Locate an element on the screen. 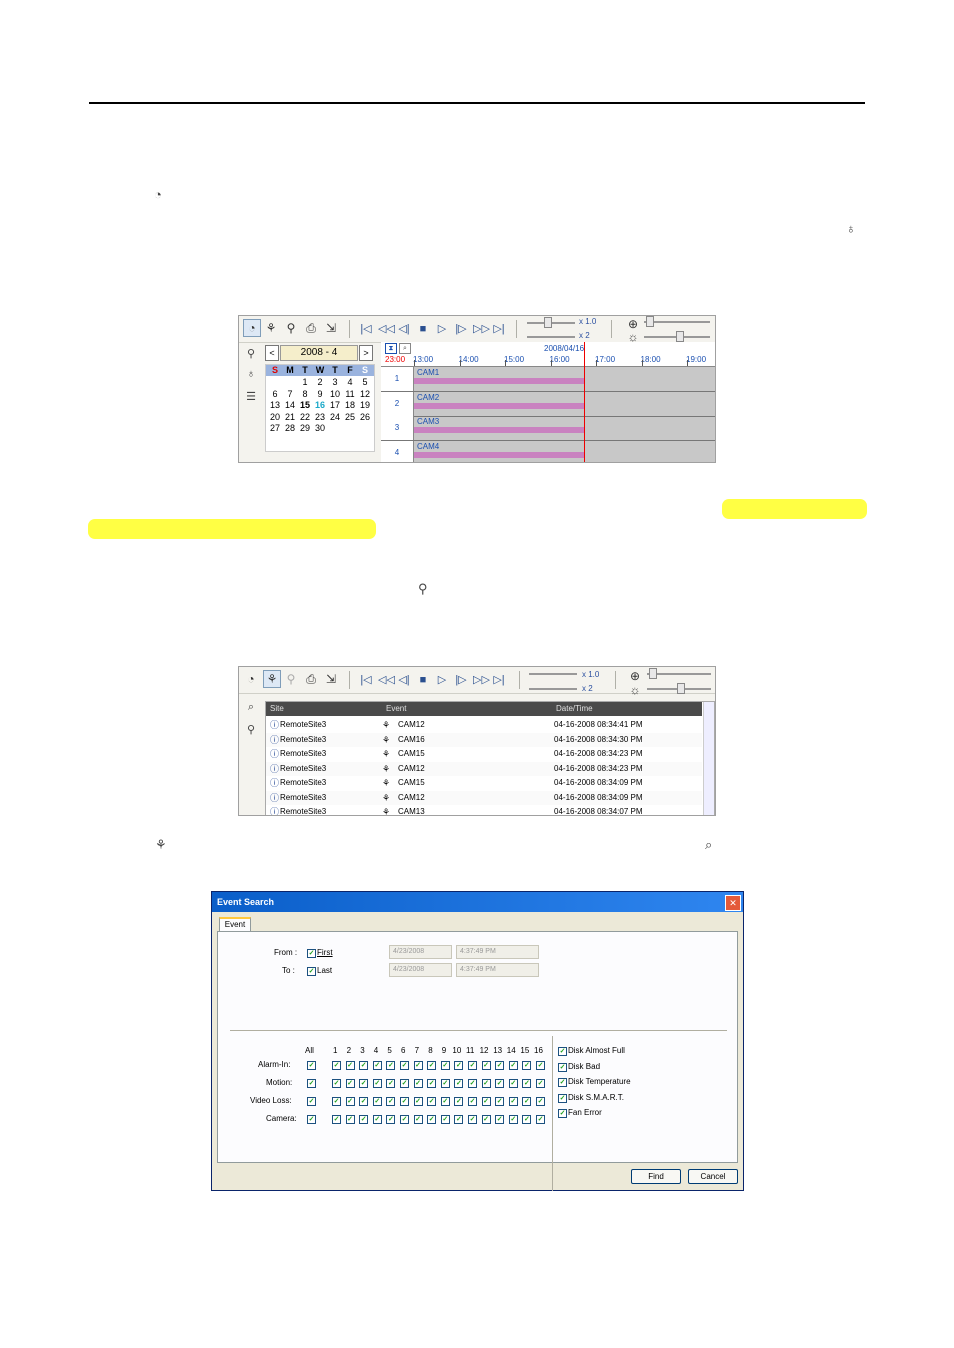  record-icon: ♁ is located at coordinates (251, 375).